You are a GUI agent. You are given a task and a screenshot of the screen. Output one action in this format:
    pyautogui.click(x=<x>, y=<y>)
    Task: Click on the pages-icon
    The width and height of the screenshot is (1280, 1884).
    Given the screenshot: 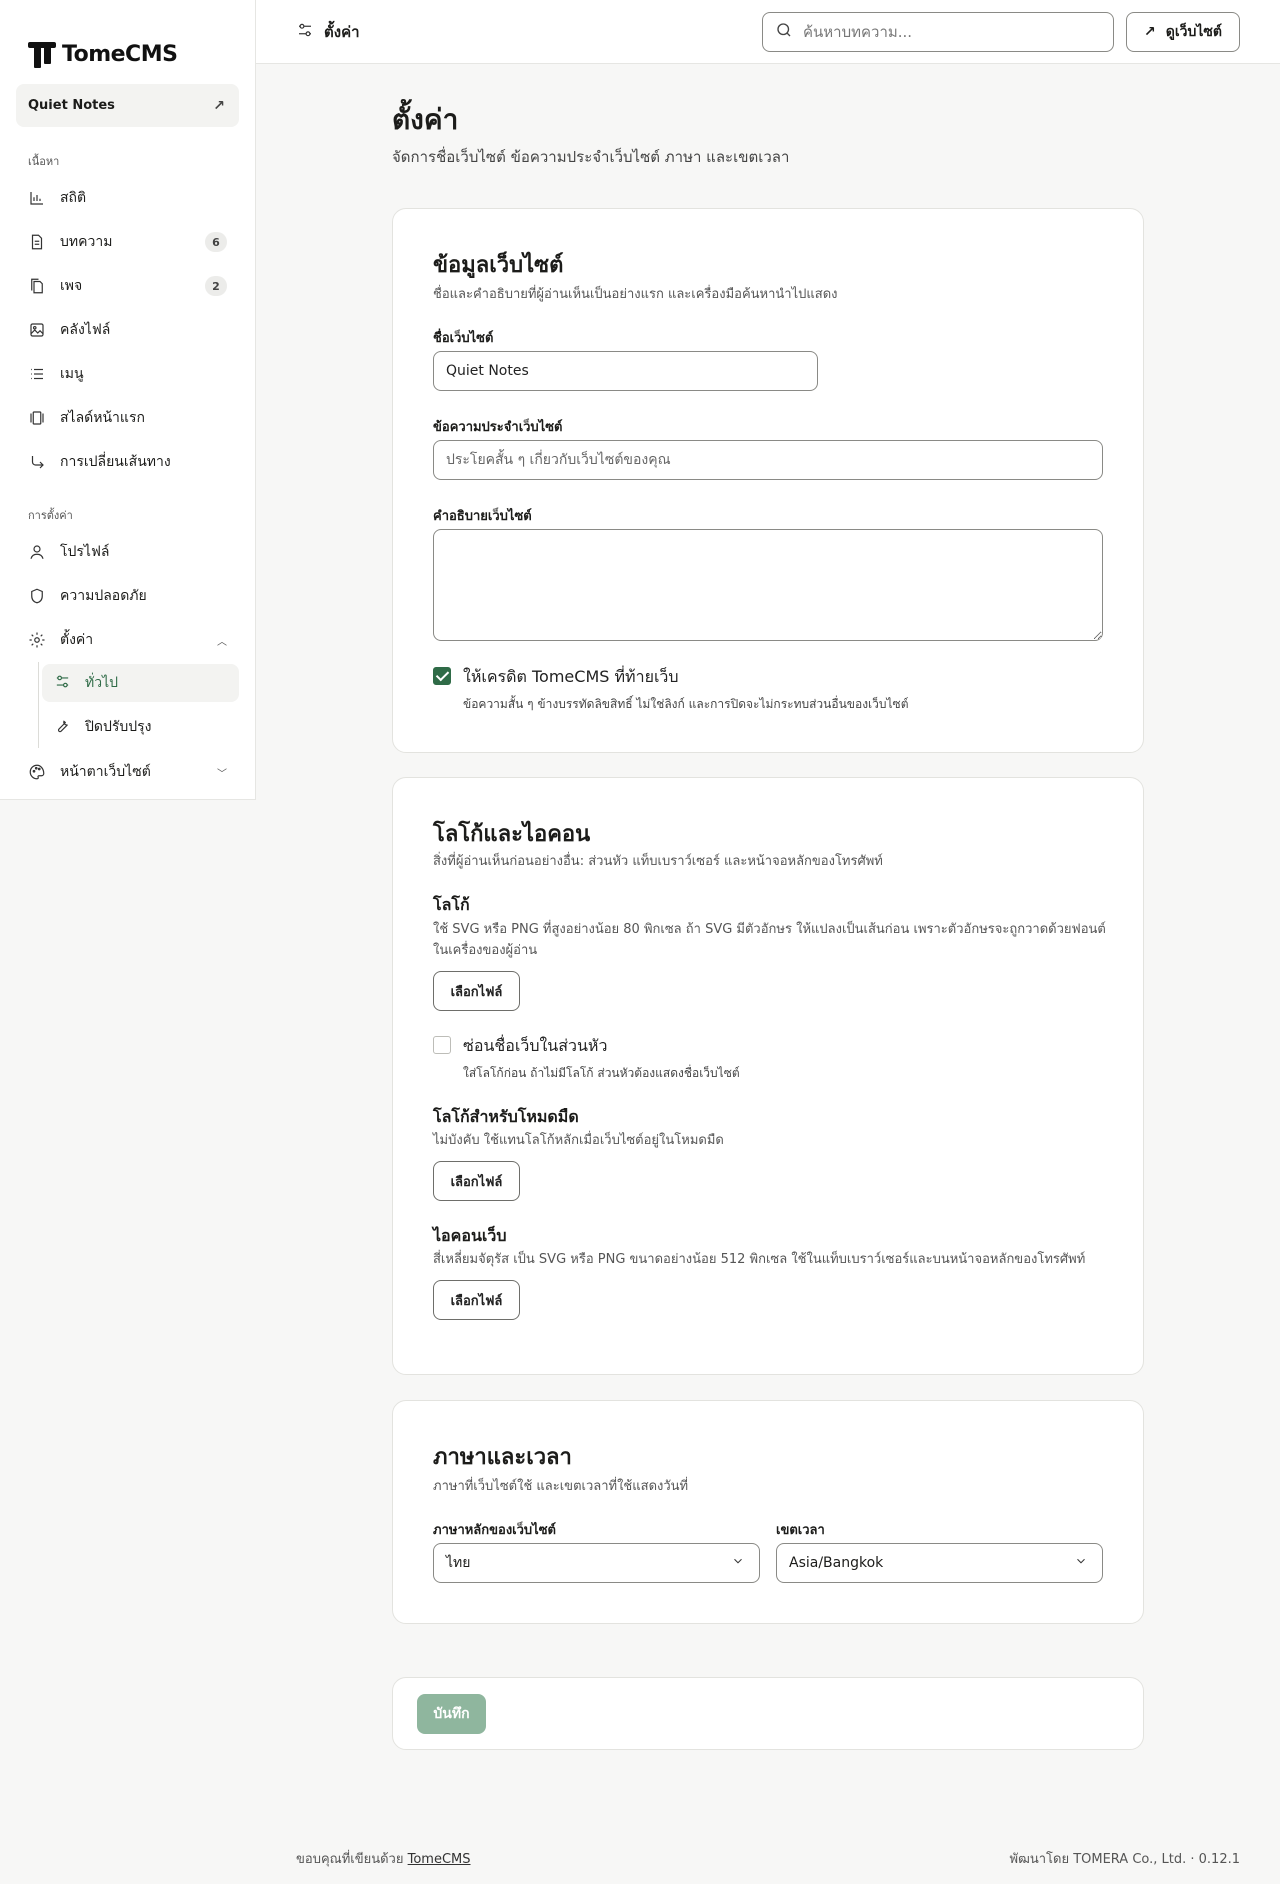 What is the action you would take?
    pyautogui.click(x=37, y=286)
    